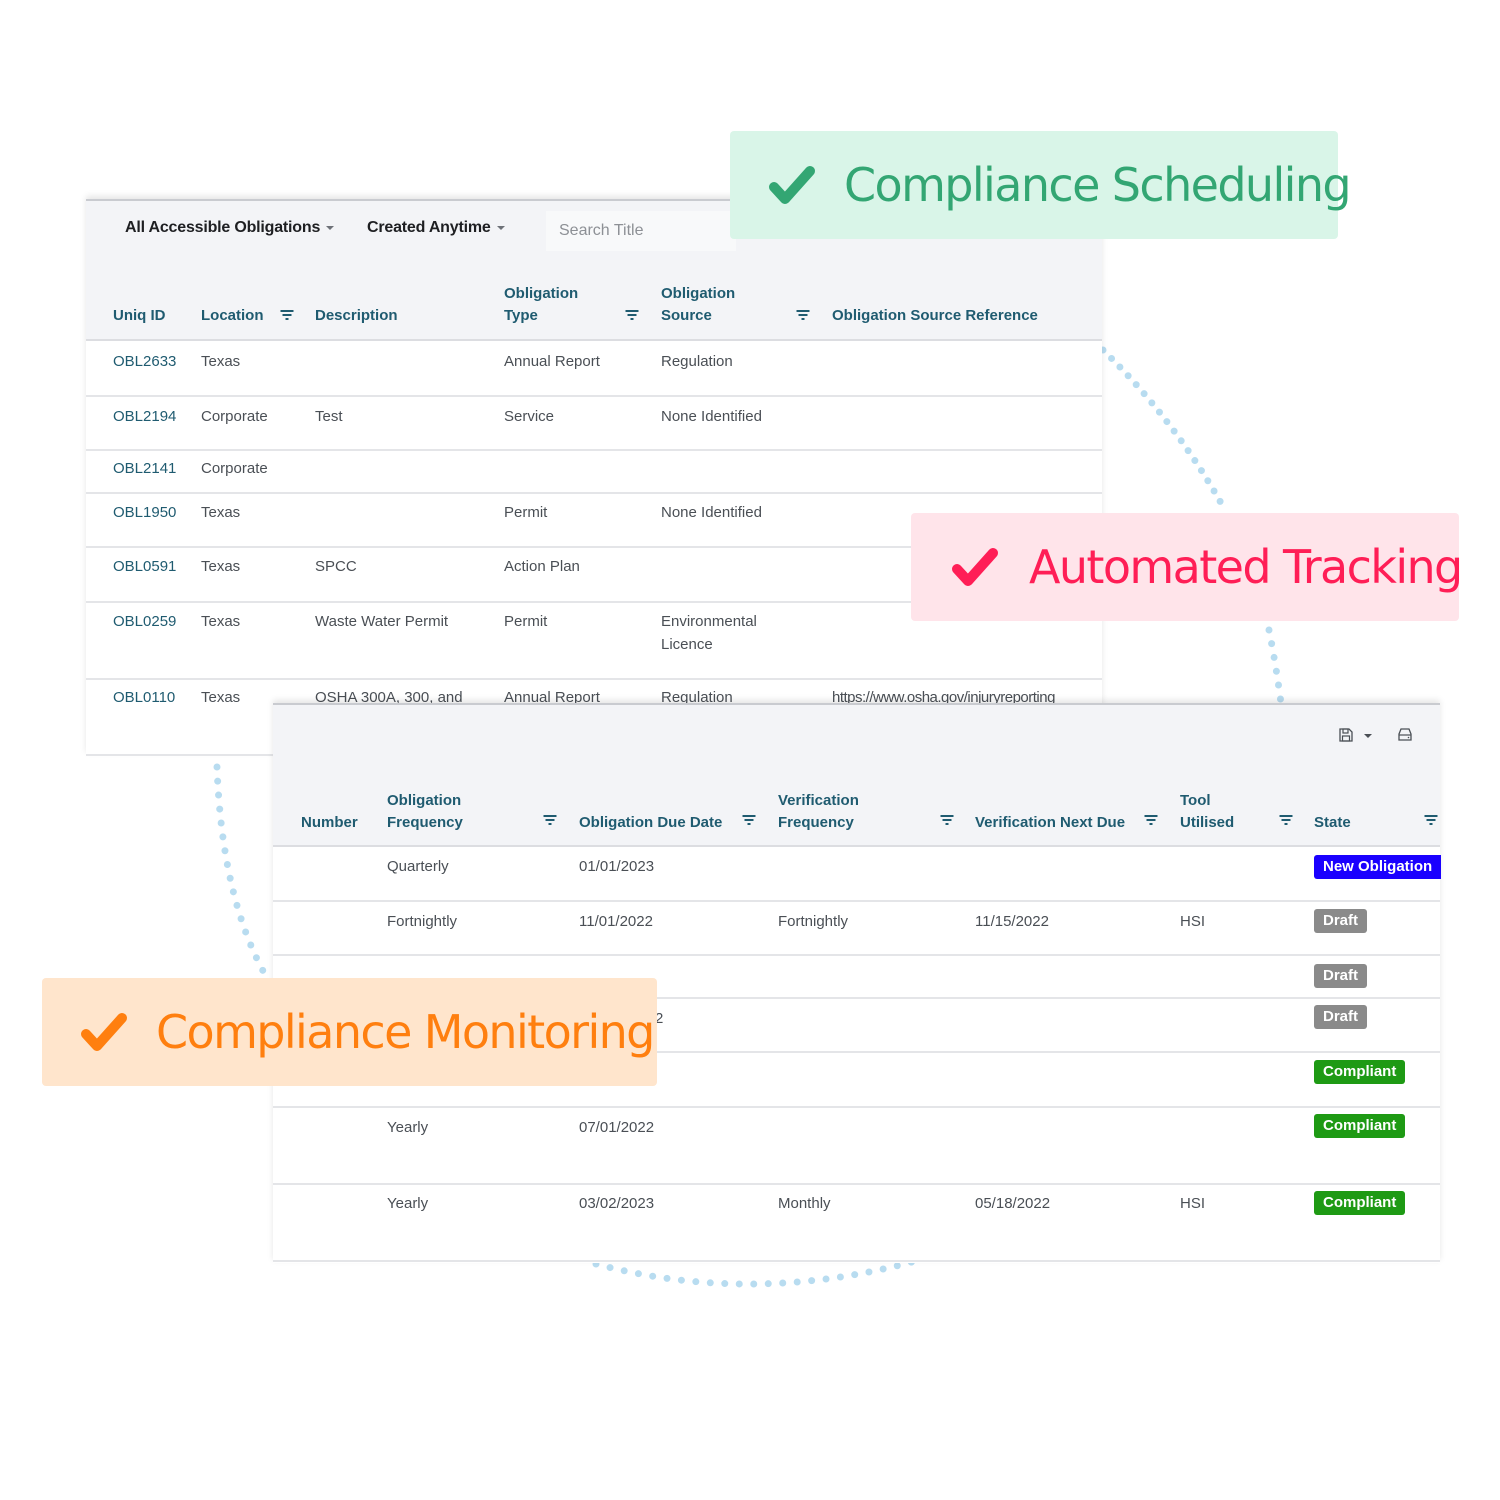  What do you see at coordinates (550, 821) in the screenshot?
I see `filter-obligation-frequency-icon` at bounding box center [550, 821].